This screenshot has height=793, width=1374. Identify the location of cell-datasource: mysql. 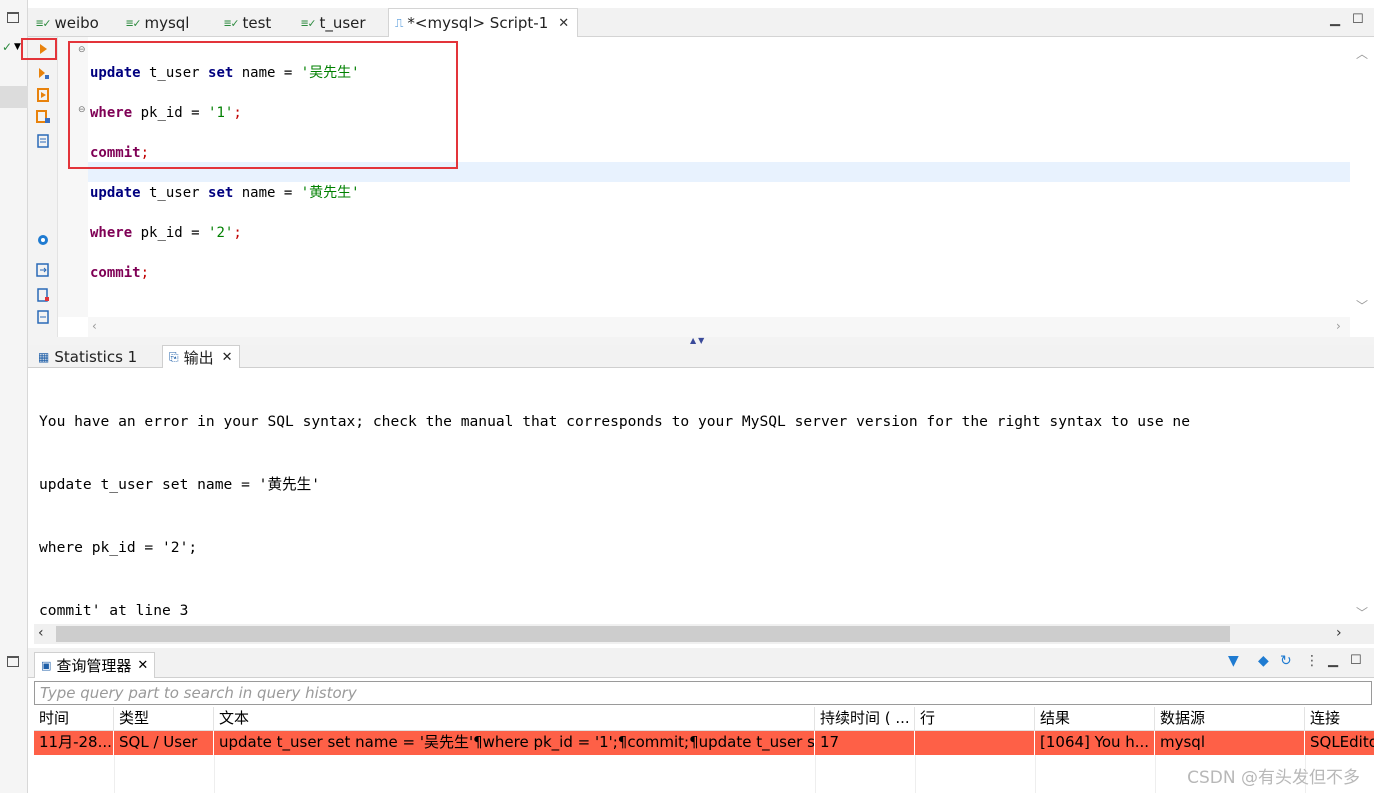
(1230, 743).